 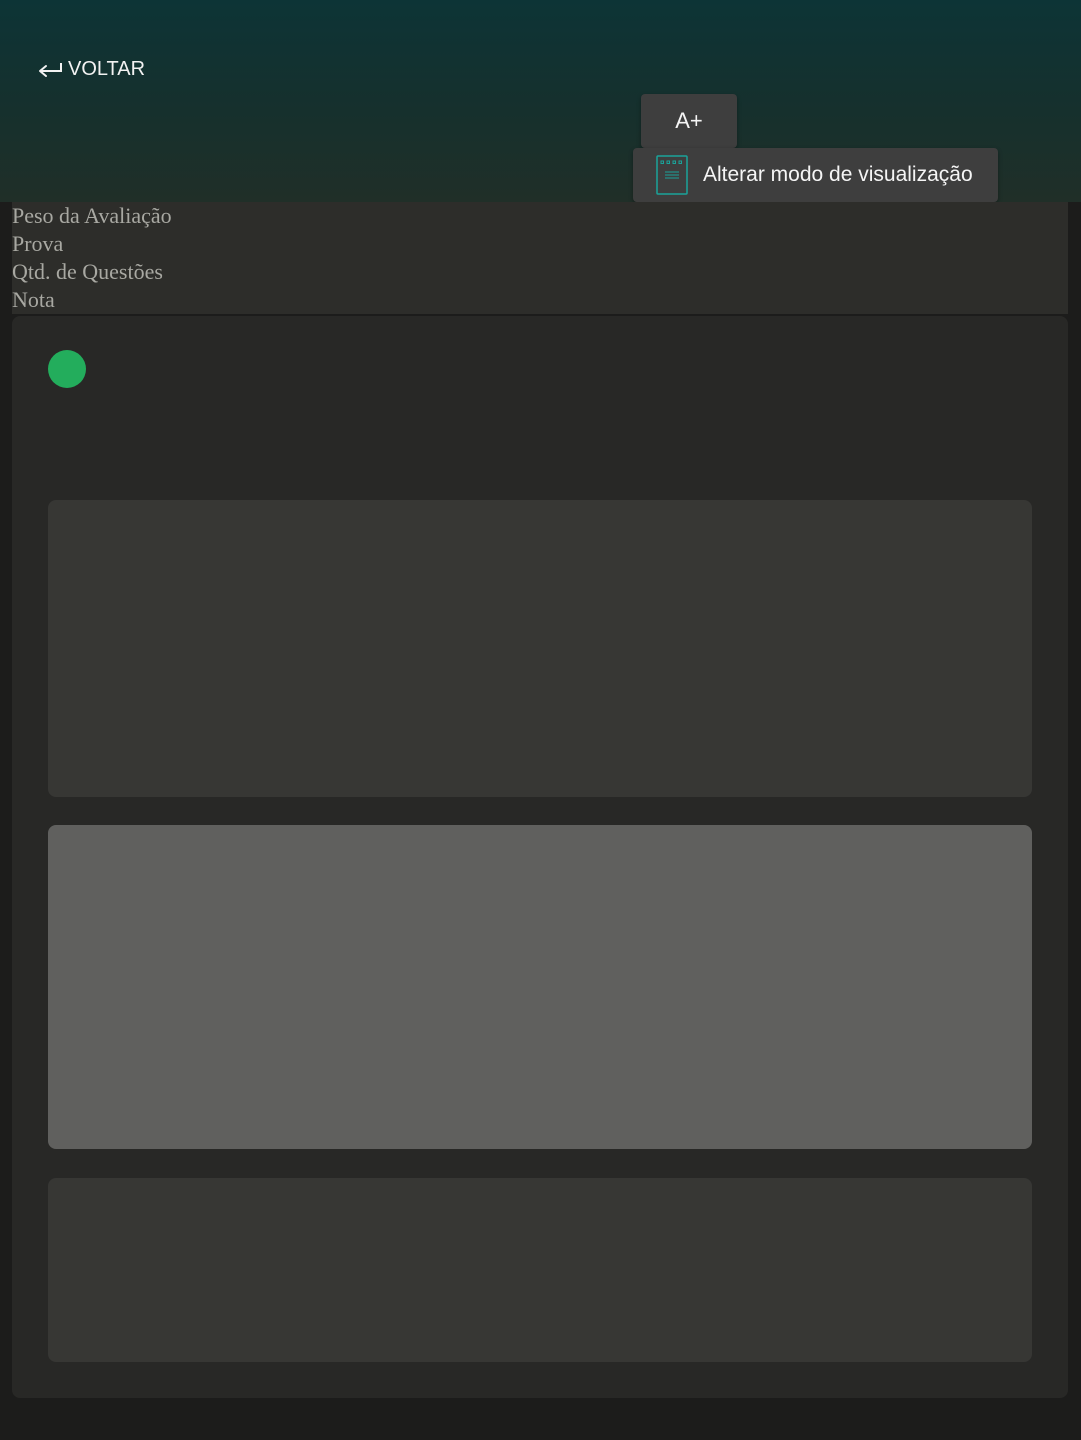 I want to click on header: VOLTAR A+ Alterar modo de visualização, so click(x=540, y=101).